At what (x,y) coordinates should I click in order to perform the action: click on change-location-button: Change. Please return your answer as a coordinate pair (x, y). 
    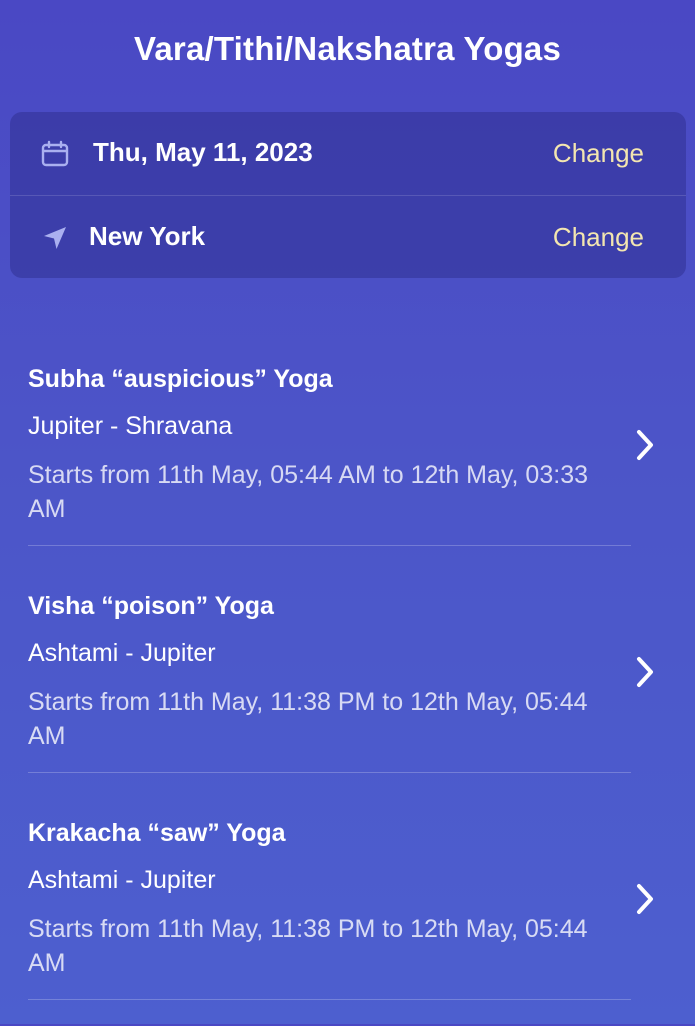
    Looking at the image, I should click on (598, 237).